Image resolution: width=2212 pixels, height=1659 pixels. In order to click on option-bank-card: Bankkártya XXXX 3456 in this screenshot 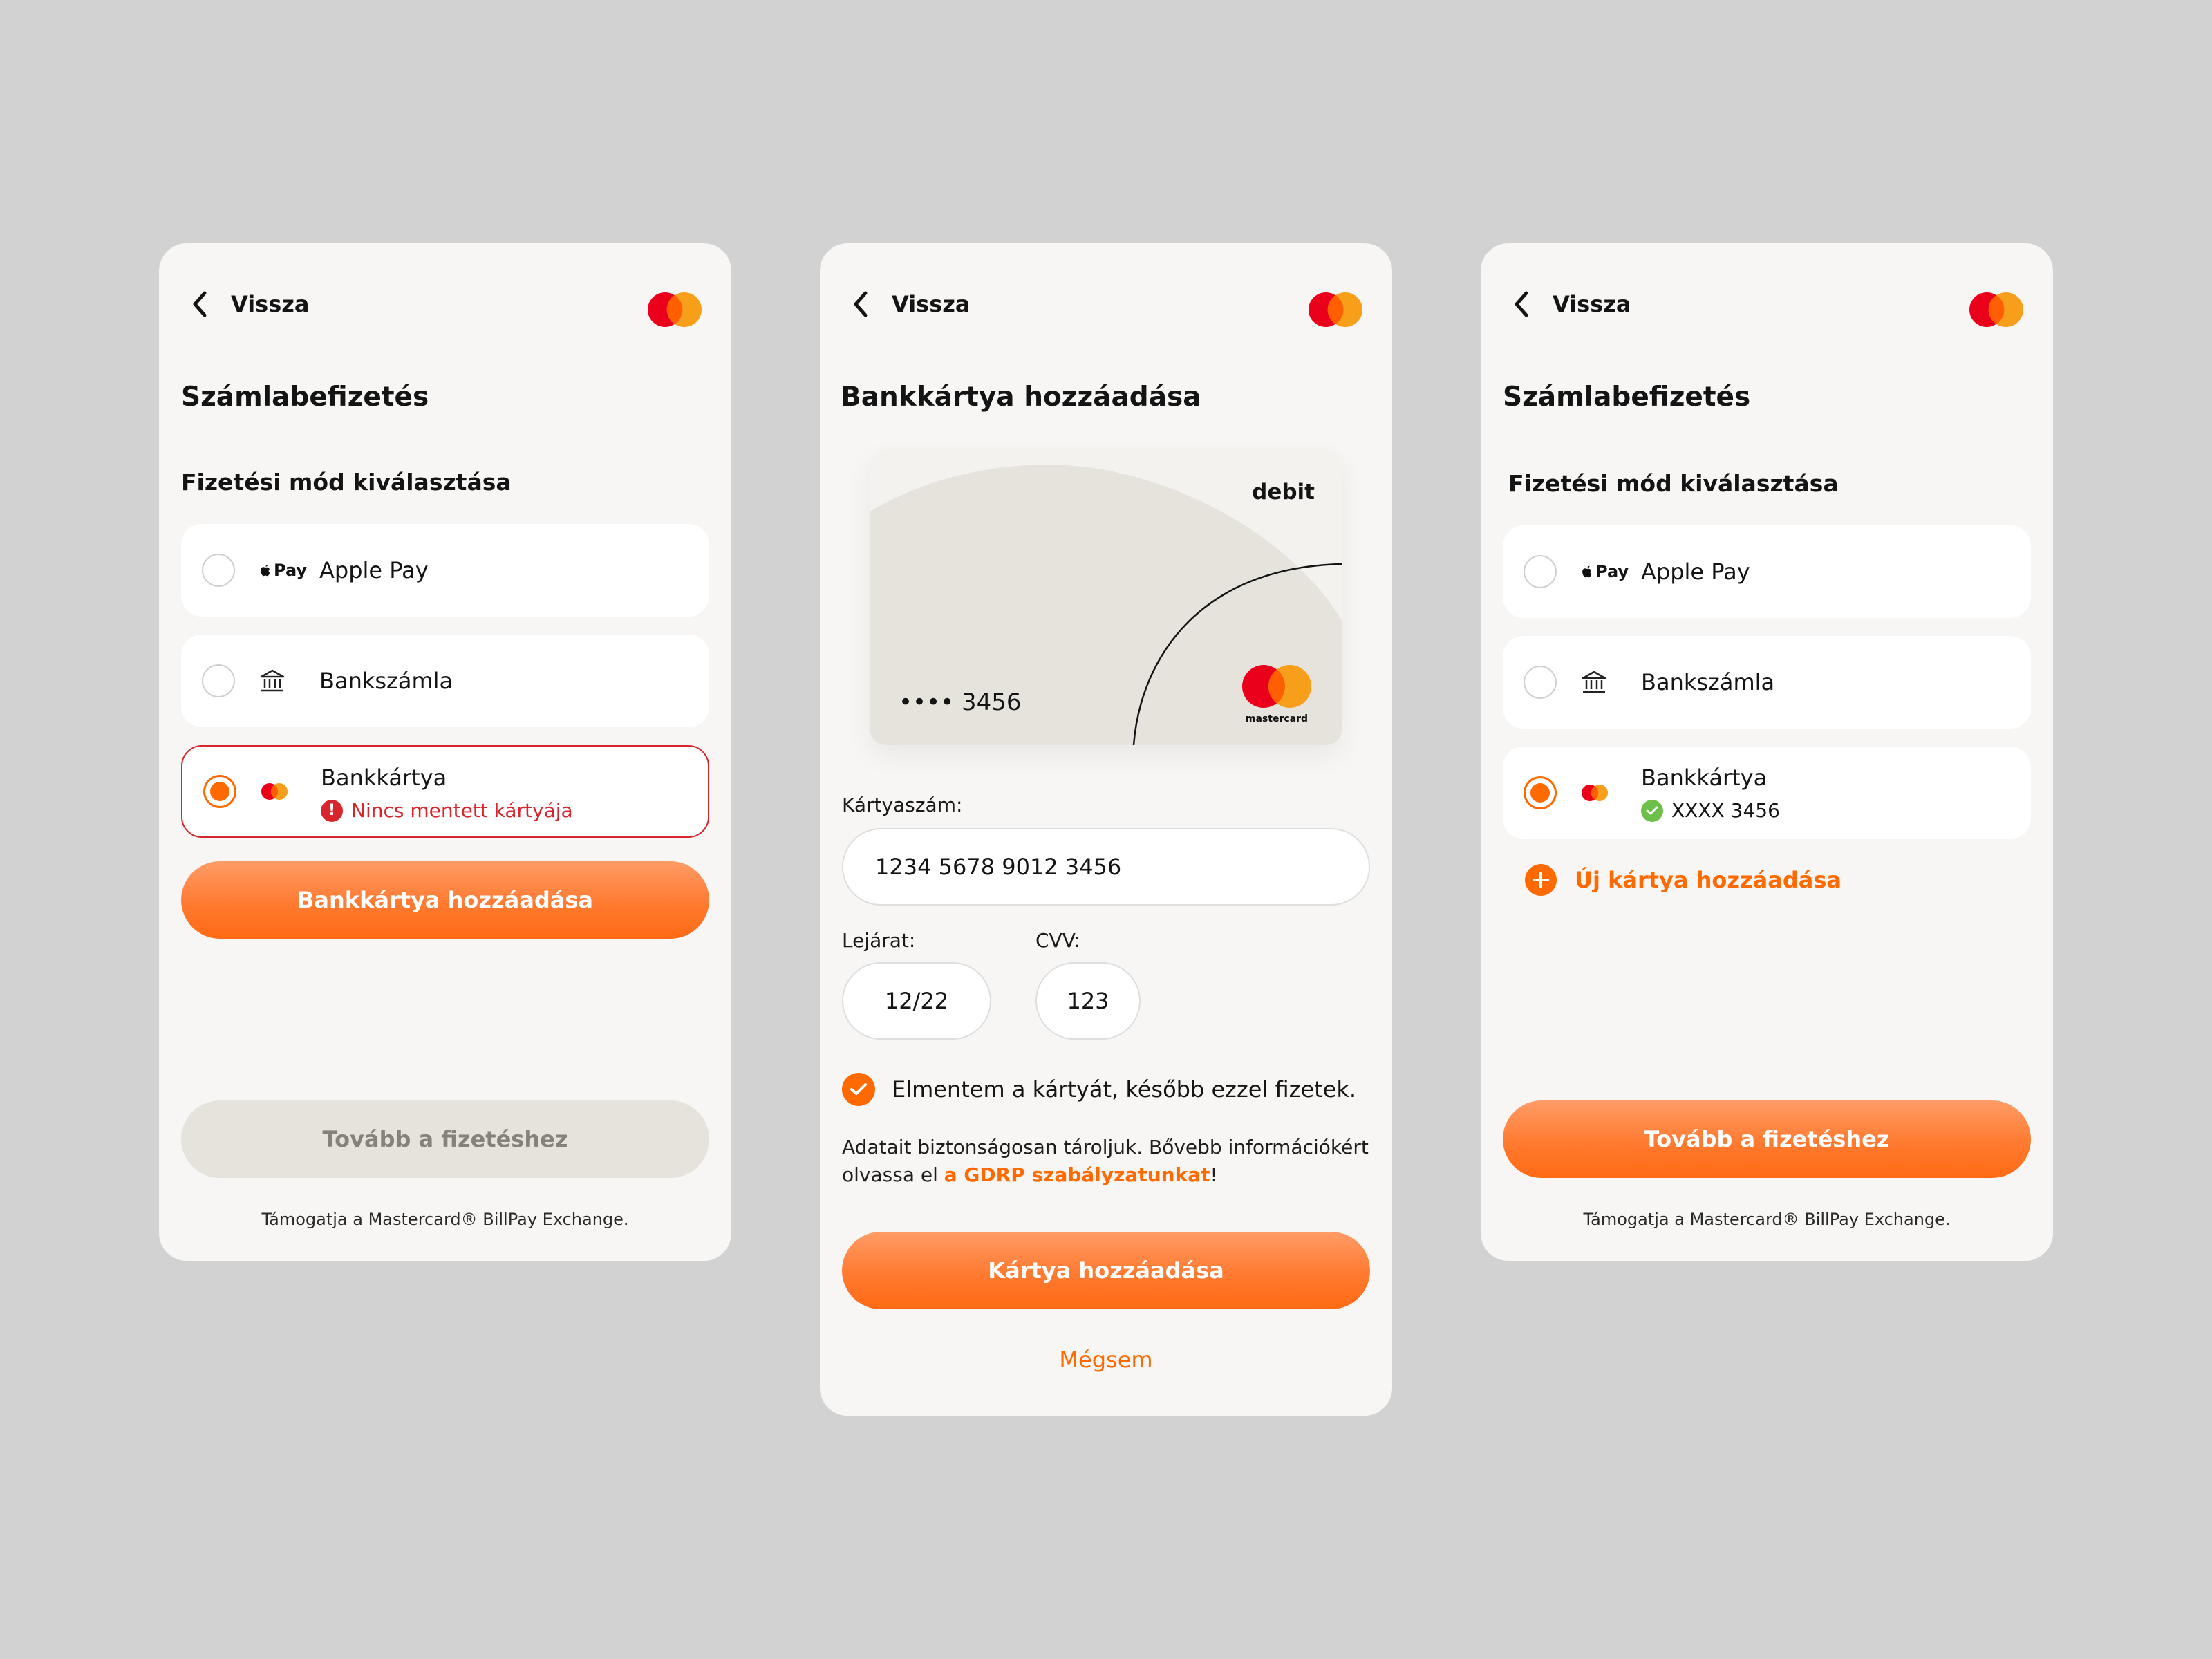, I will do `click(1767, 793)`.